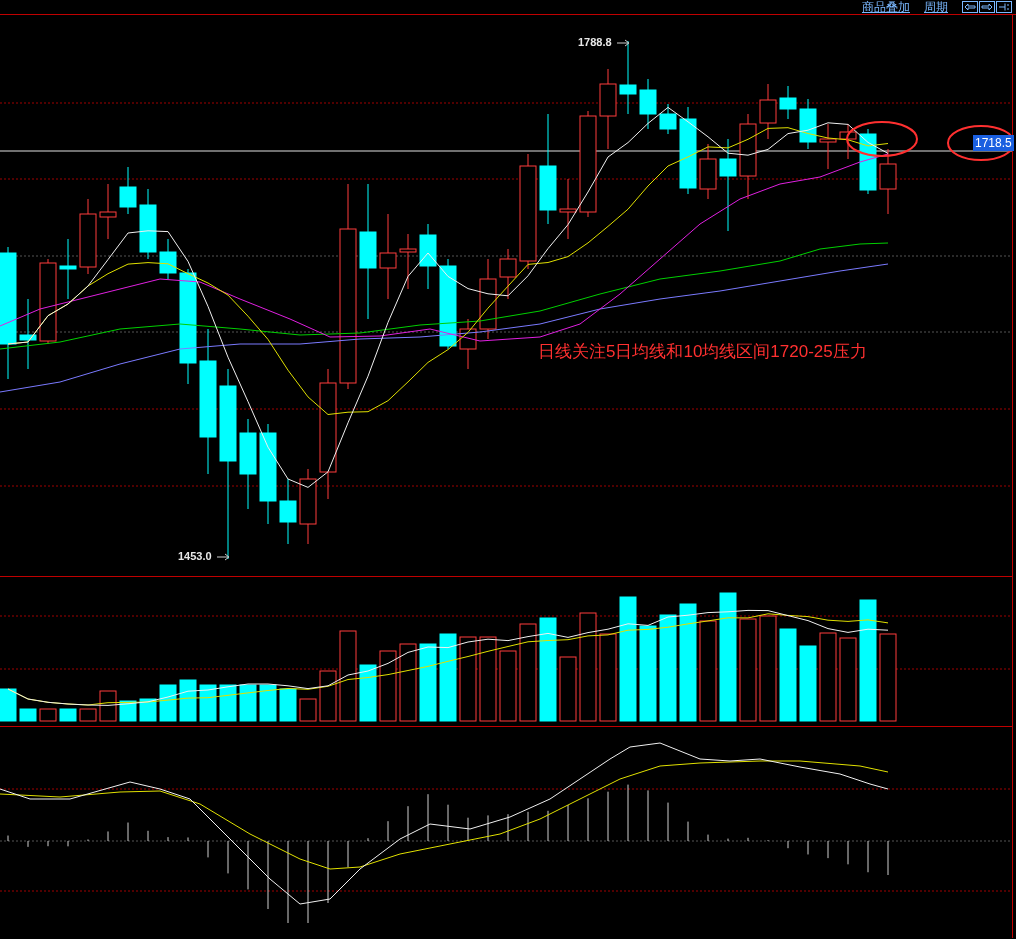 This screenshot has width=1016, height=939. What do you see at coordinates (195, 556) in the screenshot?
I see `low-price-label: 1453.0` at bounding box center [195, 556].